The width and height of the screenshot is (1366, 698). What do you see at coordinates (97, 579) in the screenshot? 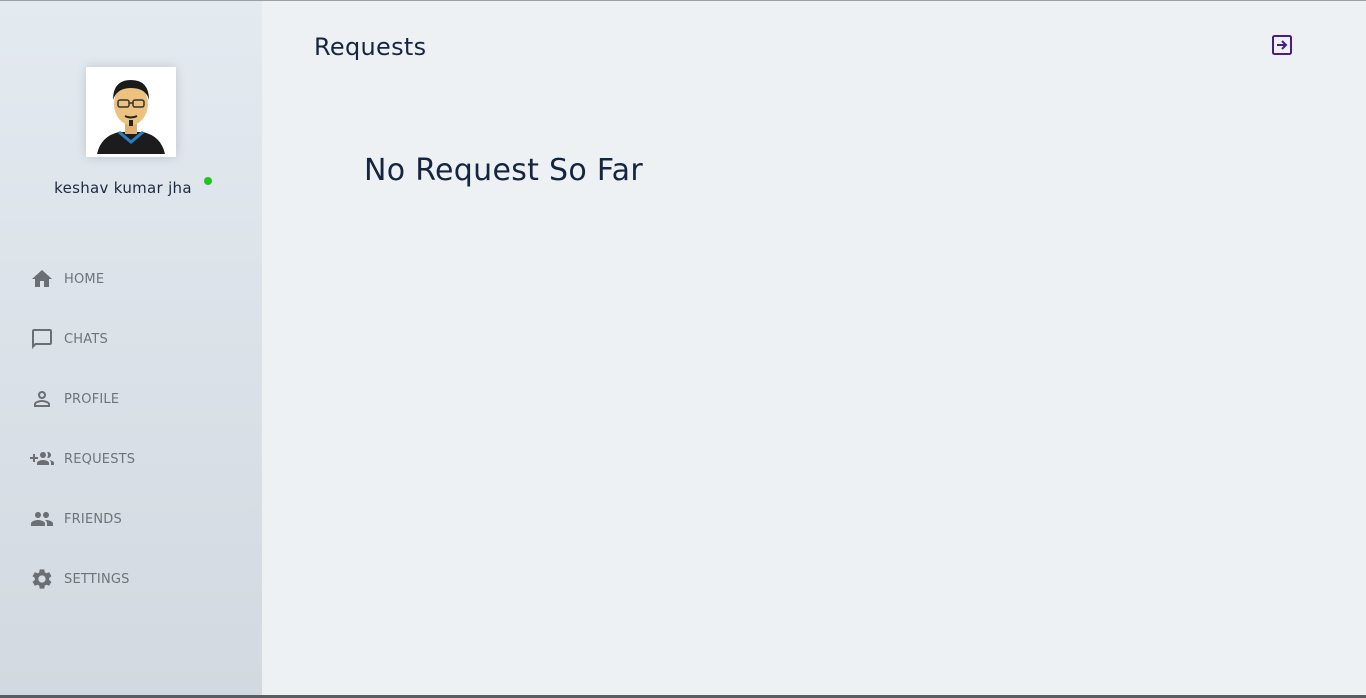
I see `sidebar-item-label: SETTINGS` at bounding box center [97, 579].